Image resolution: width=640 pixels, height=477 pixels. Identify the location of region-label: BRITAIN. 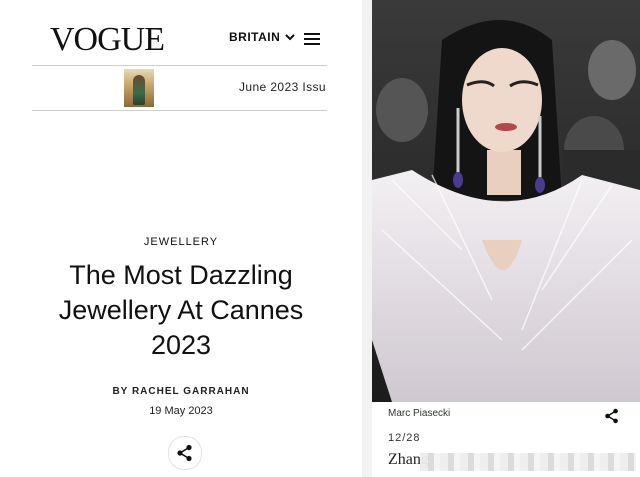
(255, 37).